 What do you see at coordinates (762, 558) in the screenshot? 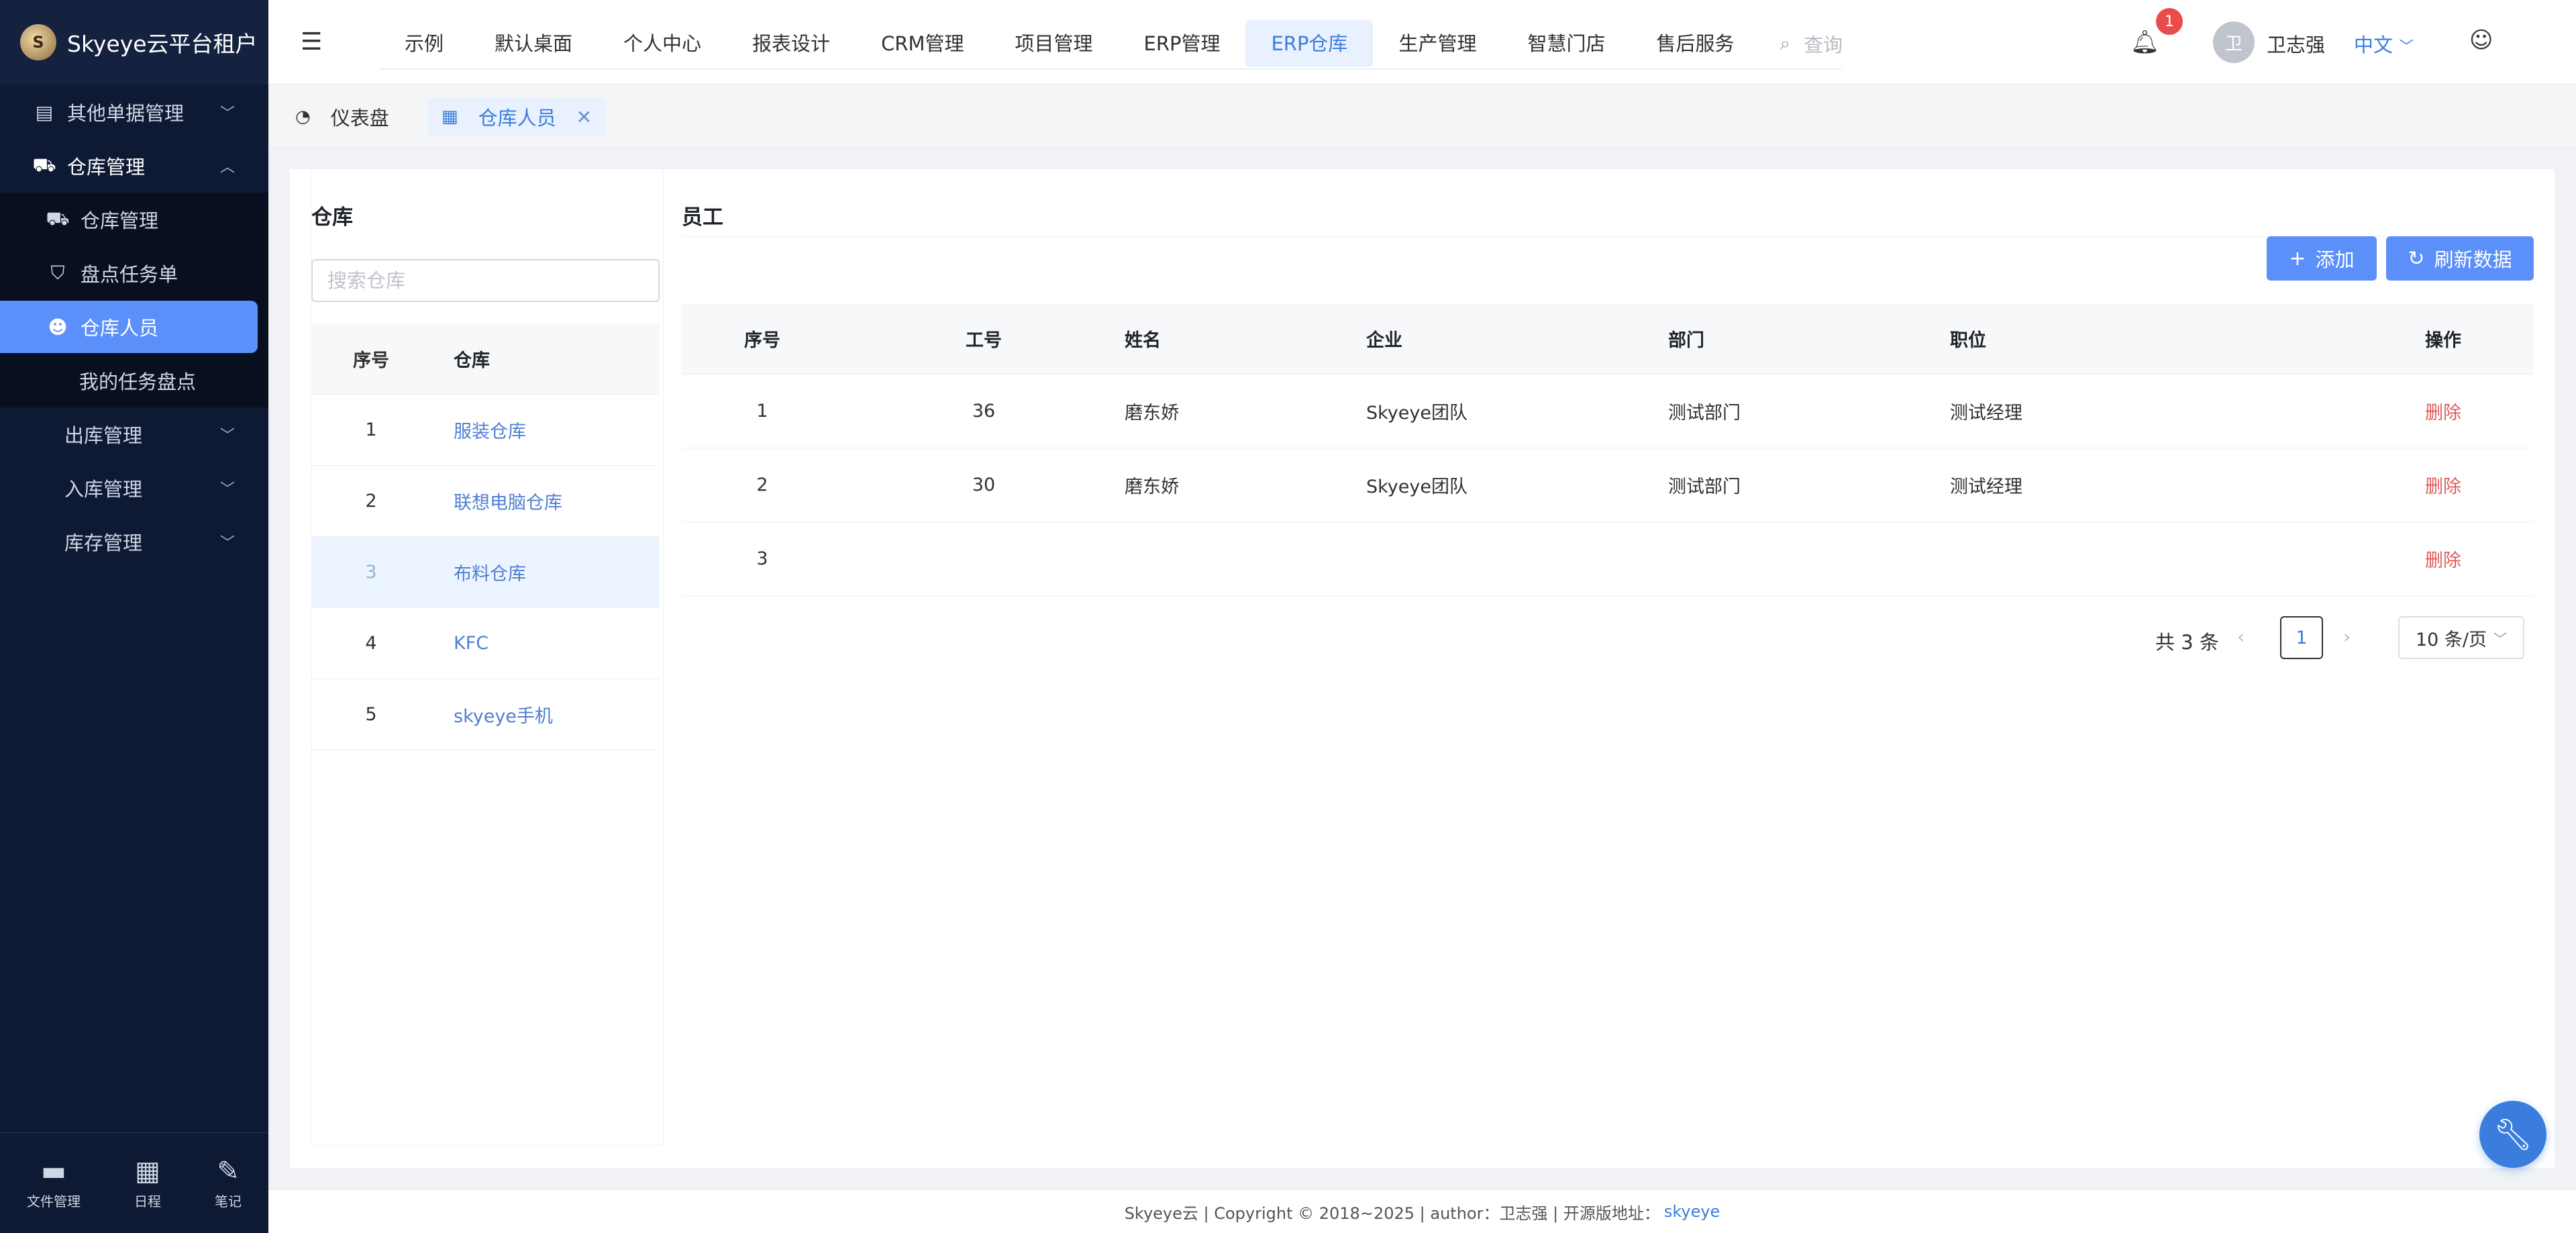
I see `cell-no: 3` at bounding box center [762, 558].